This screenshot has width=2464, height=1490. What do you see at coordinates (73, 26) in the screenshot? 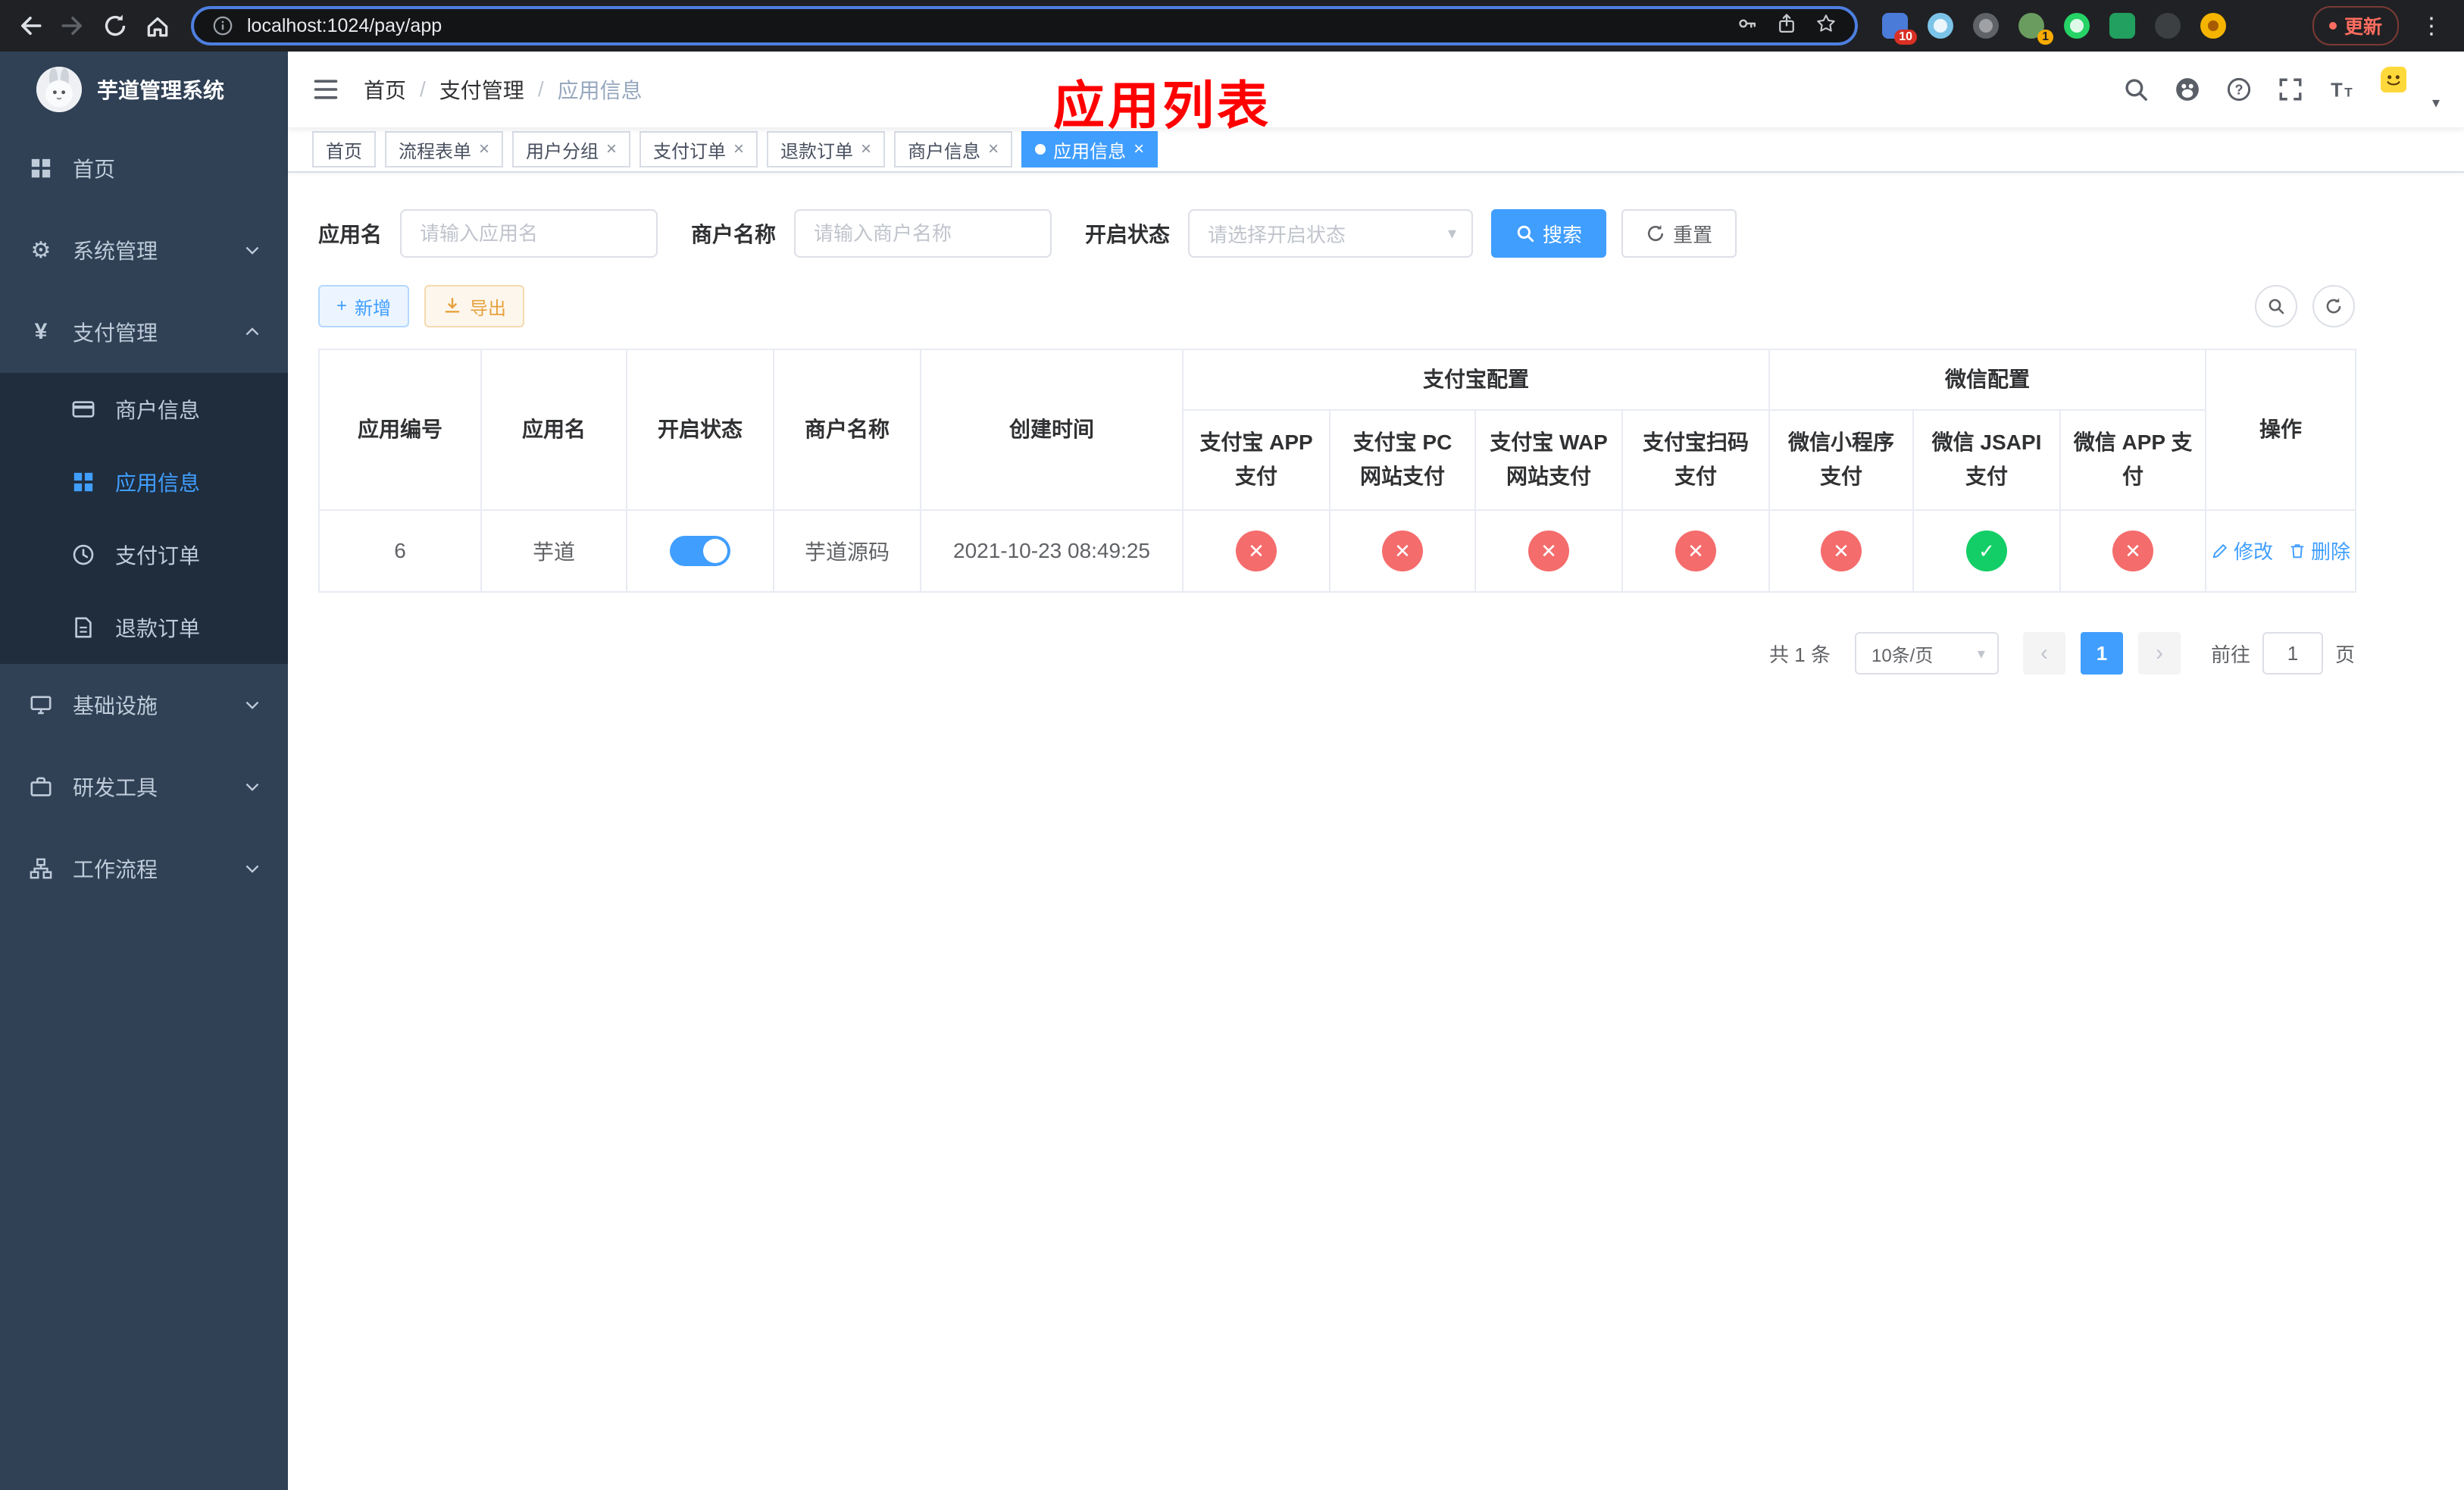
I see `forward-icon` at bounding box center [73, 26].